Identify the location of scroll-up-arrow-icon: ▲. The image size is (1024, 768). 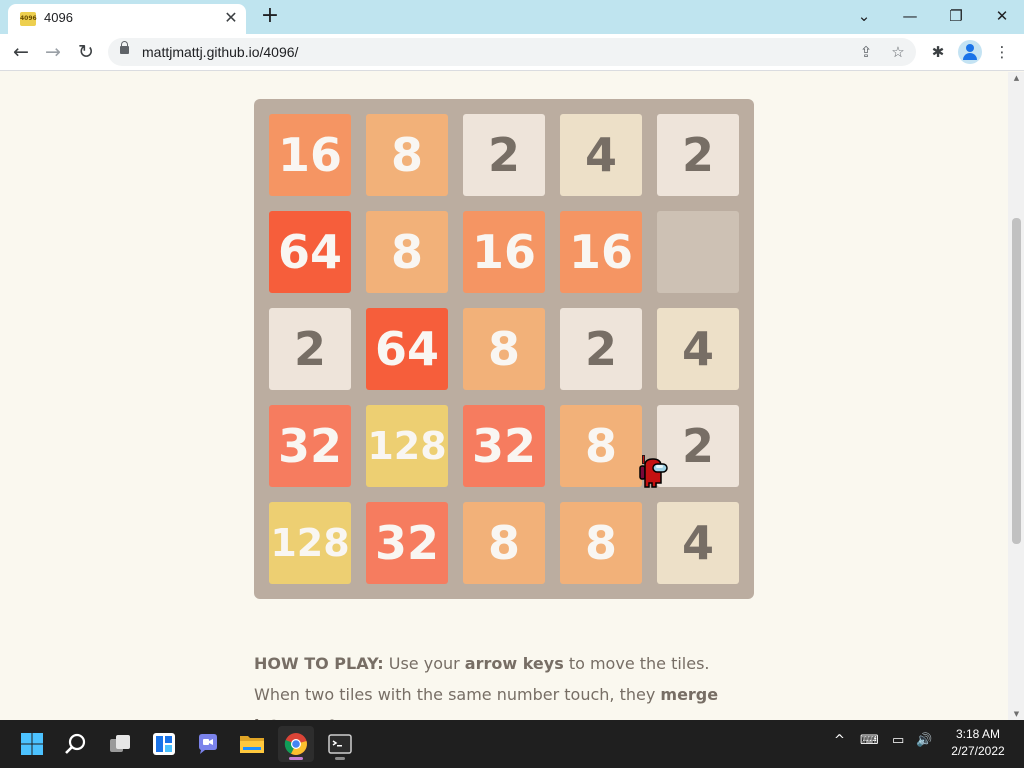
(1016, 78).